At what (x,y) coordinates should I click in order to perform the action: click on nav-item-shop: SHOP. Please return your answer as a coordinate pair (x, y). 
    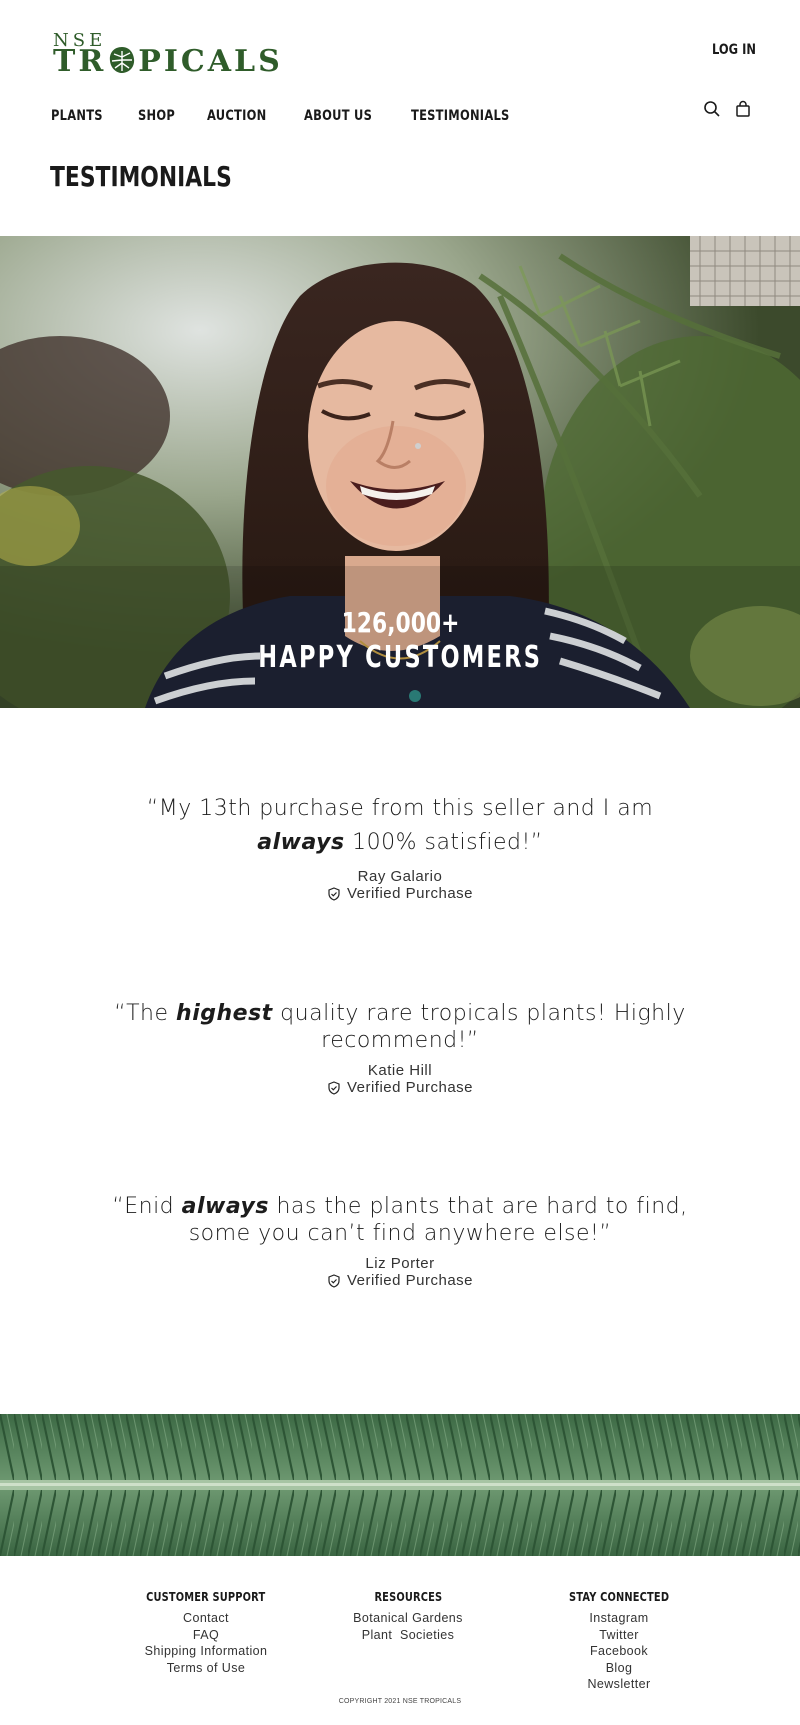
    Looking at the image, I should click on (160, 115).